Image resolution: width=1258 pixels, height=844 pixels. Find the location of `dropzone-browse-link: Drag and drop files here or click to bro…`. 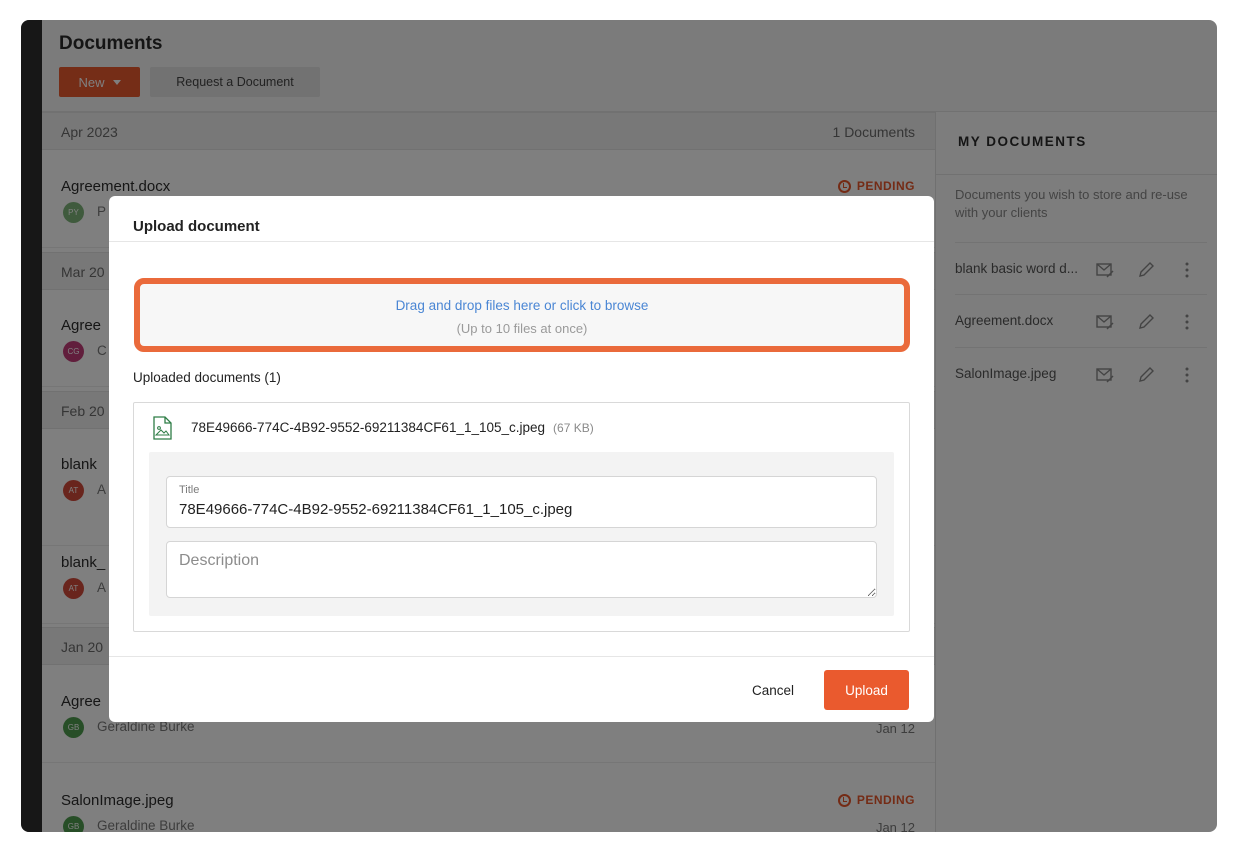

dropzone-browse-link: Drag and drop files here or click to bro… is located at coordinates (522, 305).